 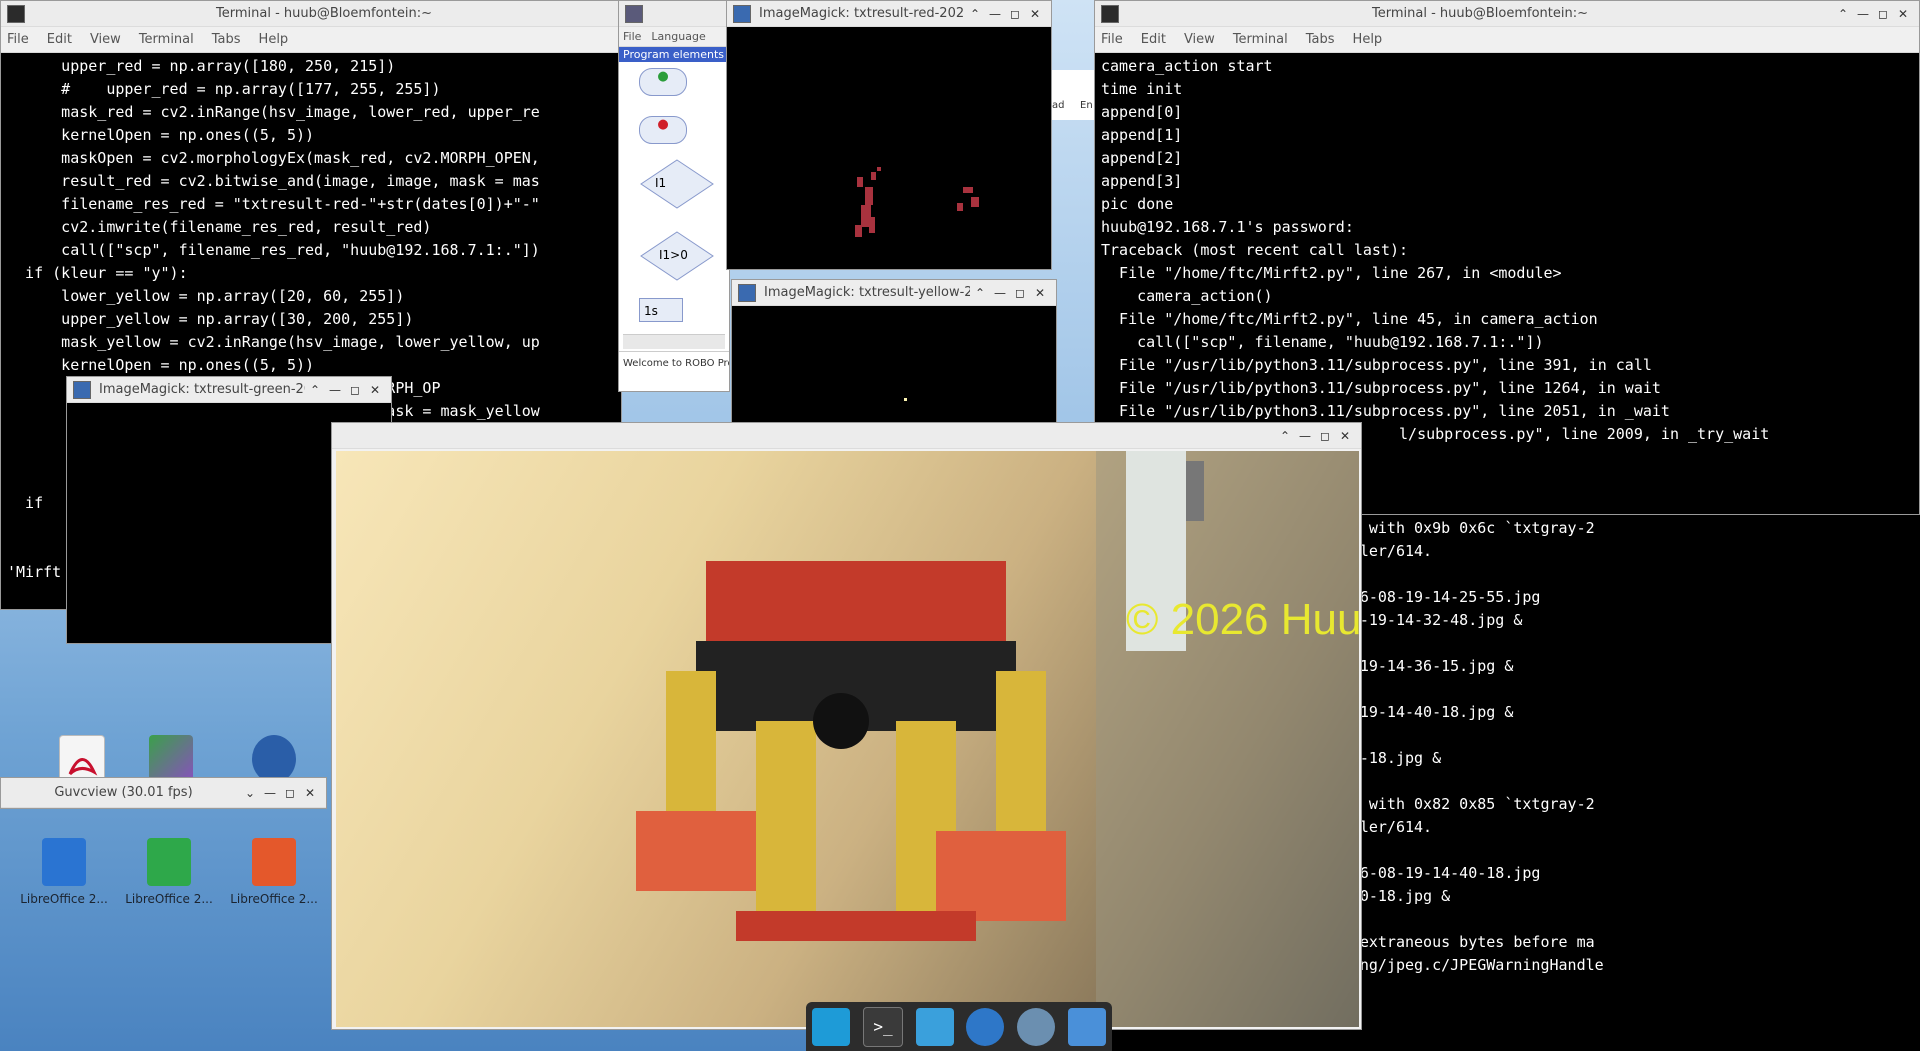 I want to click on window-title: ImageMagick: txtresult-yellow-20, so click(x=867, y=292).